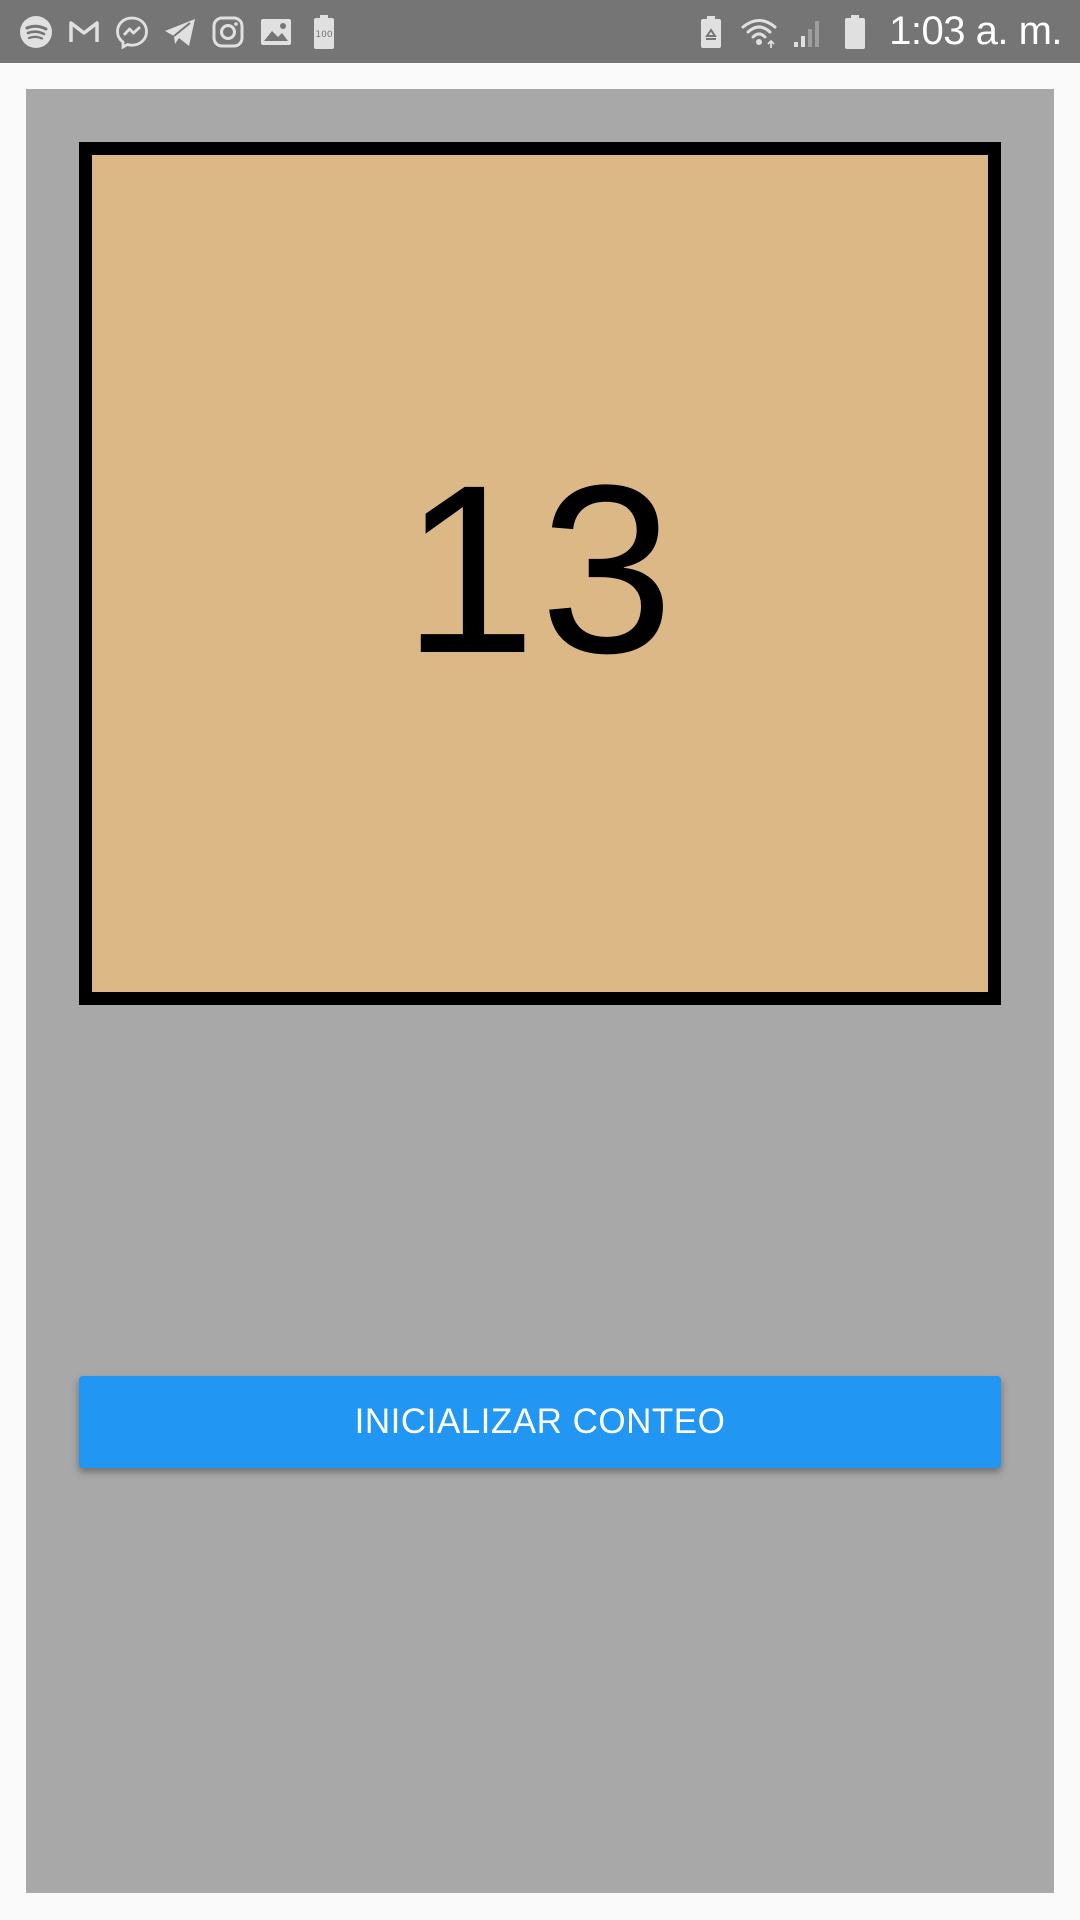  What do you see at coordinates (540, 31) in the screenshot?
I see `status-bar: 100 1:03 a. m.` at bounding box center [540, 31].